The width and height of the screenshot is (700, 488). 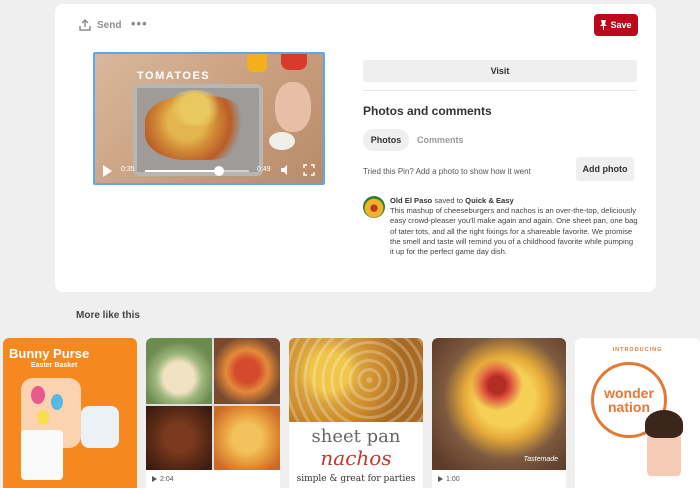 What do you see at coordinates (605, 169) in the screenshot?
I see `add-photo-button: Add photo` at bounding box center [605, 169].